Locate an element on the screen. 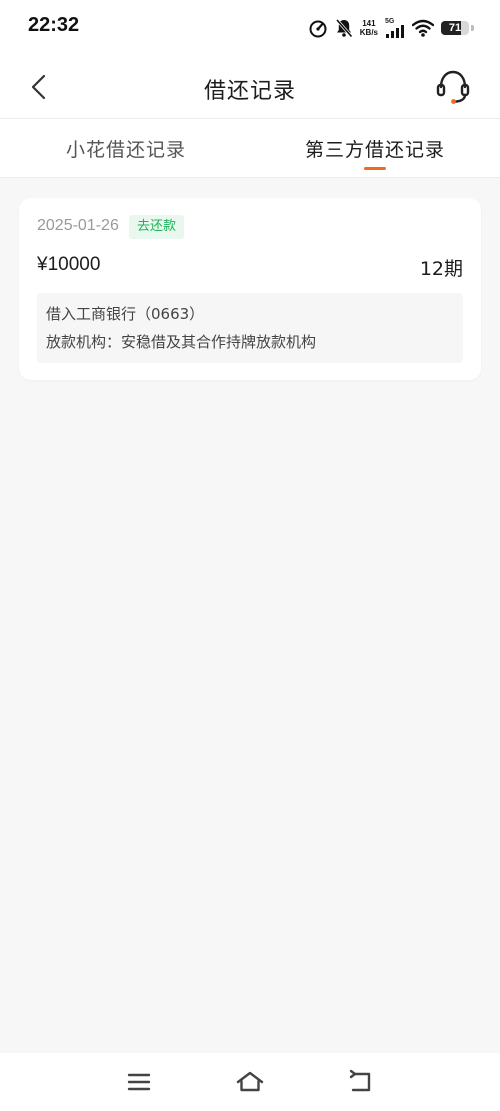 This screenshot has width=500, height=1111. page-title: 借还记录 is located at coordinates (249, 91).